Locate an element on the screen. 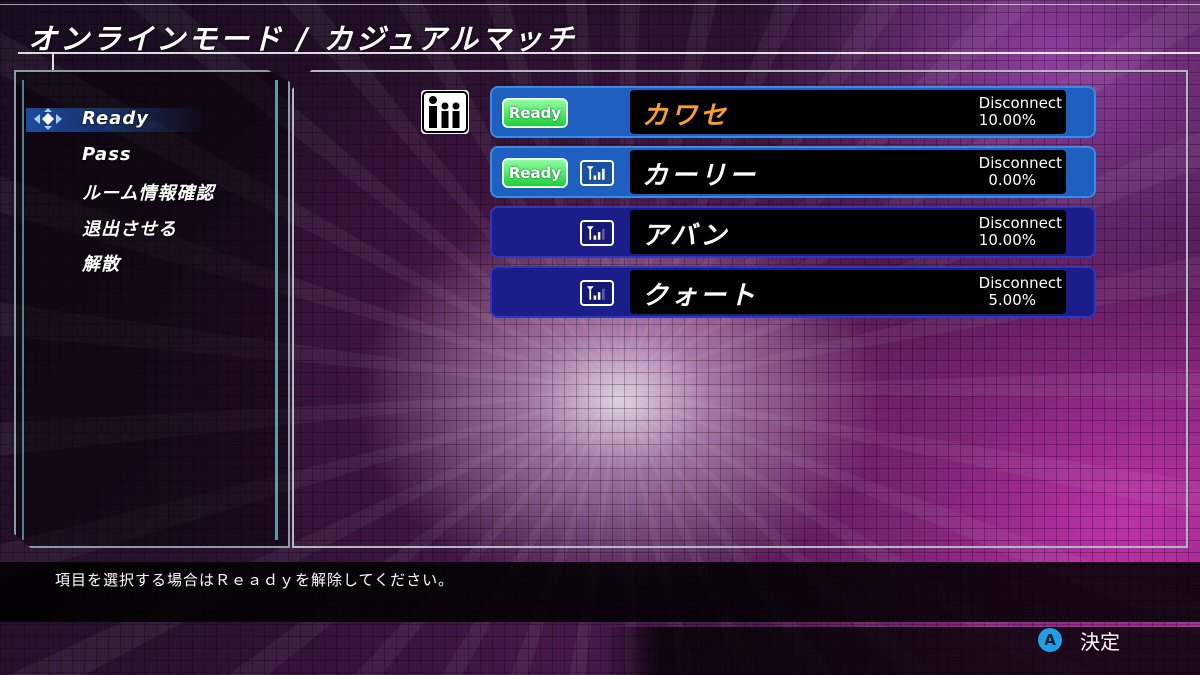 This screenshot has height=675, width=1200. help-bar: 項目を選択する場合はＲｅａｄｙを解除してください。 is located at coordinates (600, 592).